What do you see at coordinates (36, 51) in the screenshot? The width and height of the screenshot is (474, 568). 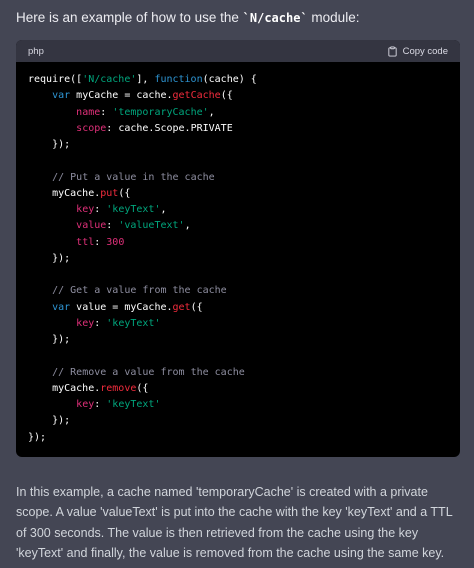 I see `code-language: php` at bounding box center [36, 51].